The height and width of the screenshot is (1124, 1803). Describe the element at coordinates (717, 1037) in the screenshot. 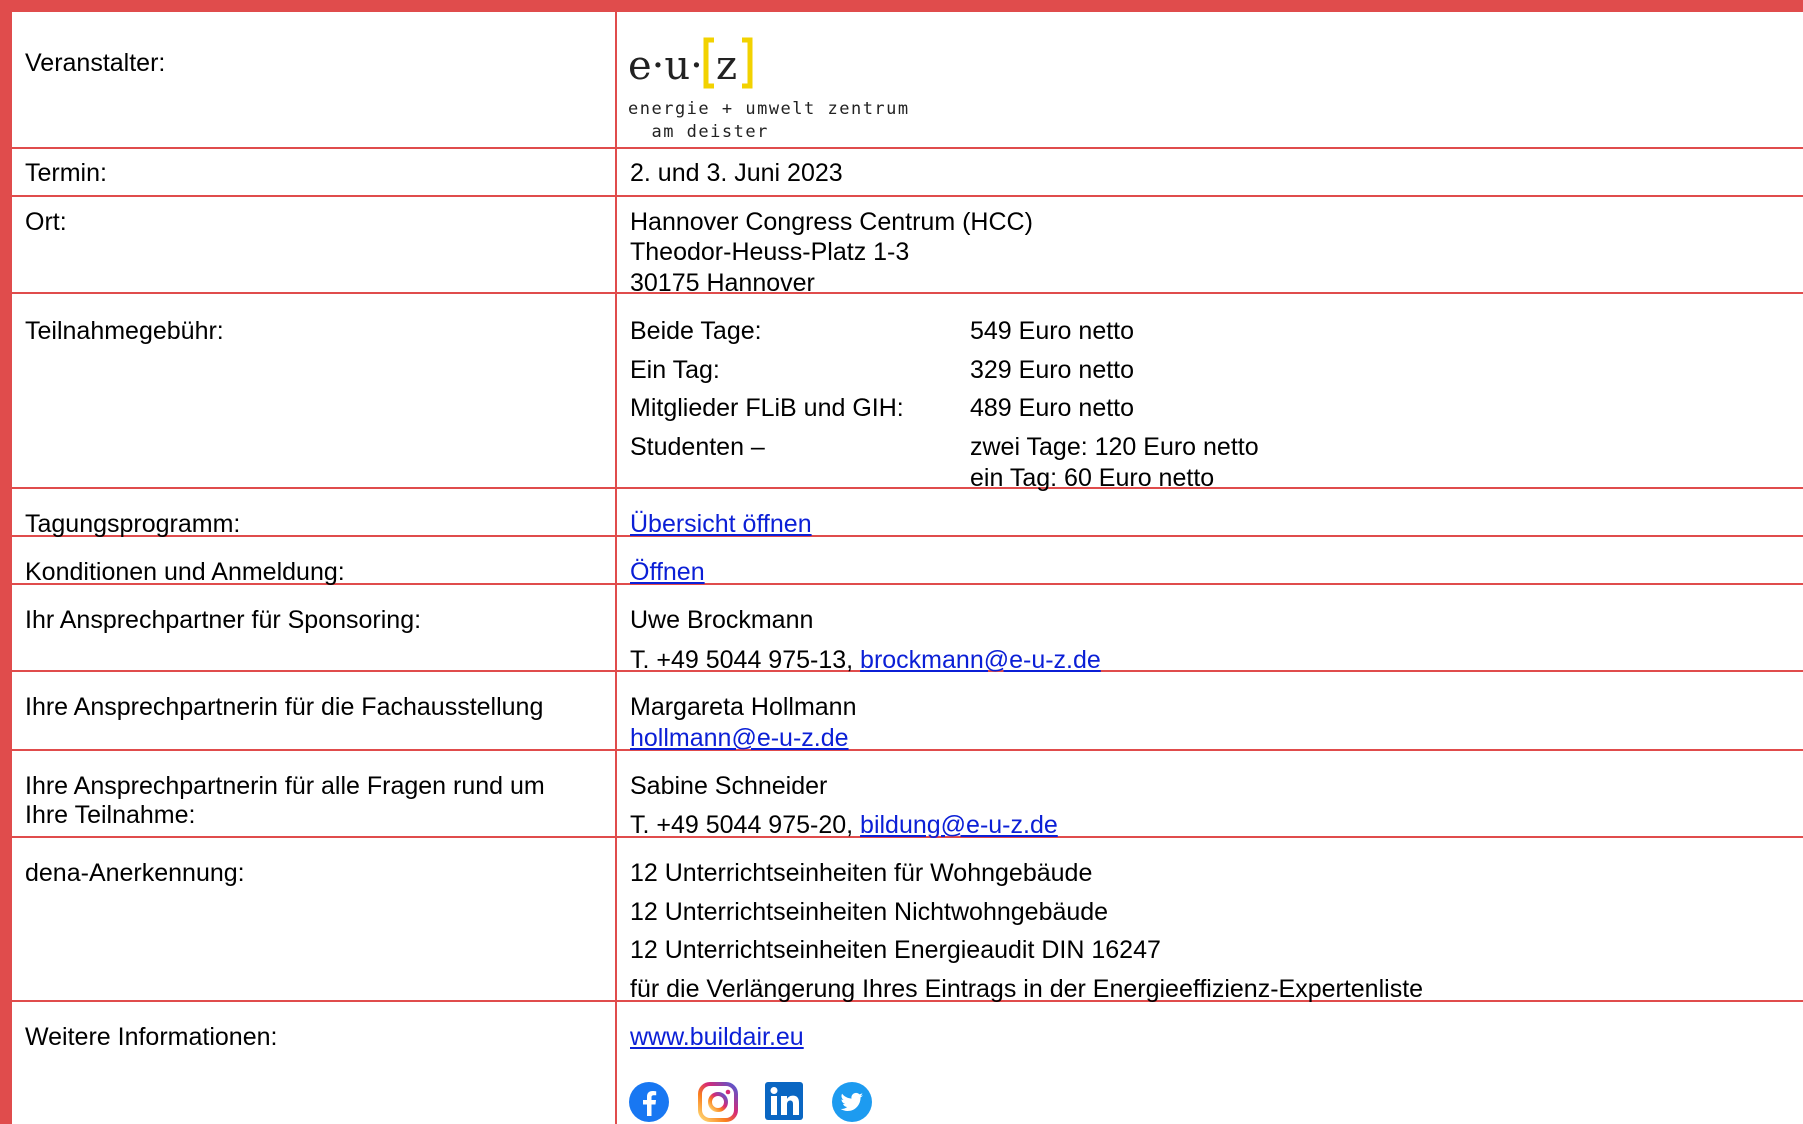

I see `website-link: www.buildair.eu` at that location.